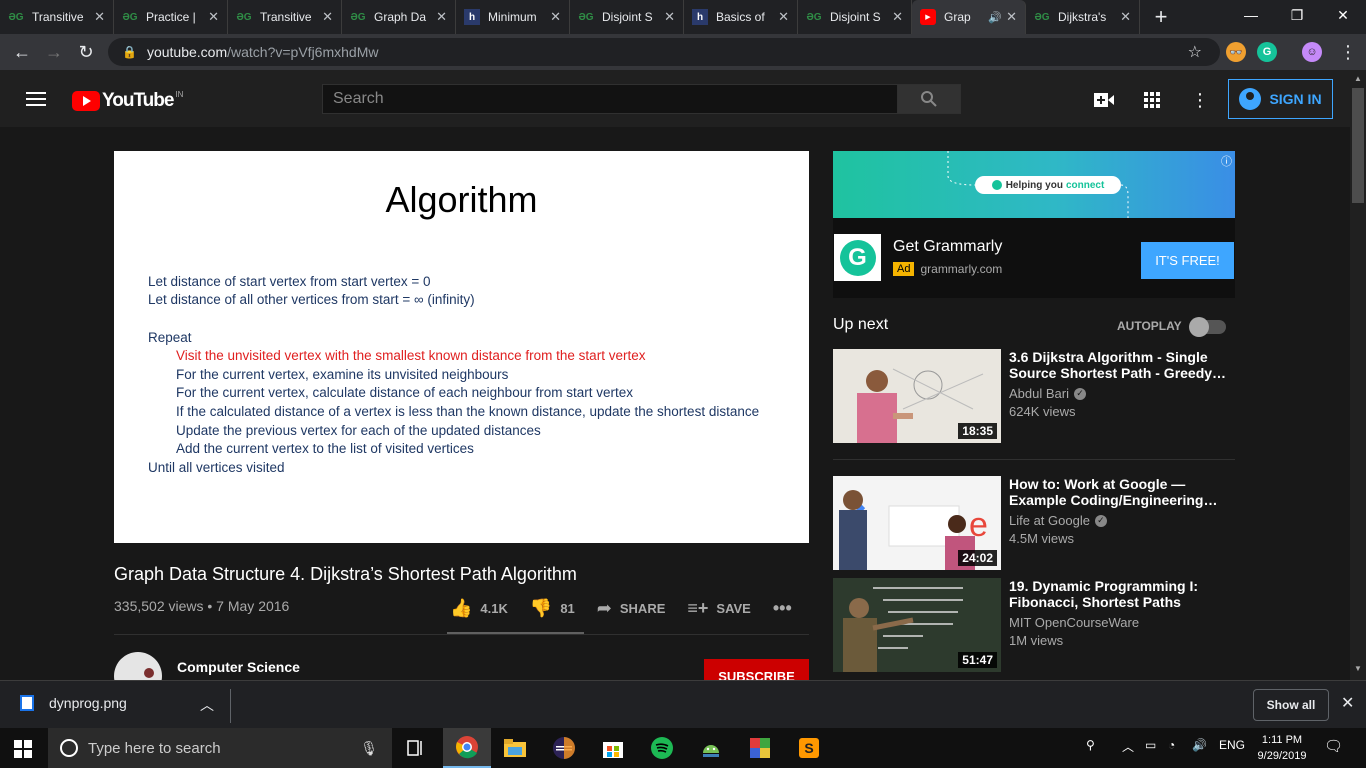 The image size is (1366, 768). What do you see at coordinates (1090, 745) in the screenshot?
I see `people-icon: ⚲` at bounding box center [1090, 745].